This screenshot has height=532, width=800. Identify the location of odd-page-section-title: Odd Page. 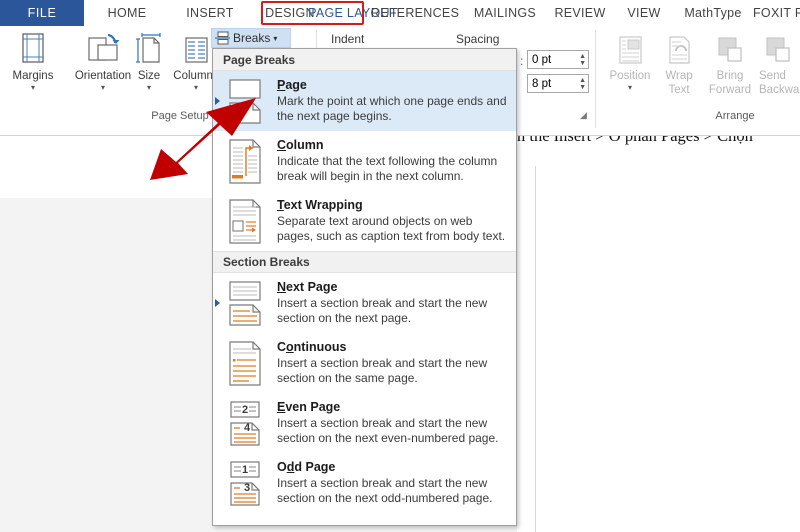
(392, 467).